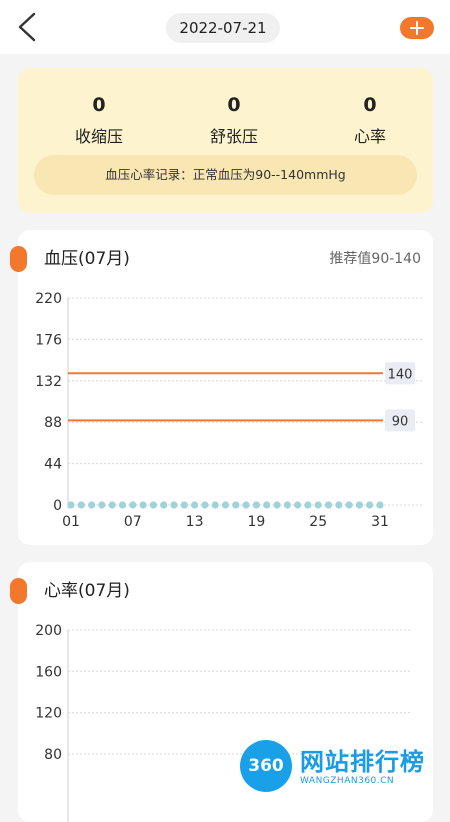  What do you see at coordinates (195, 522) in the screenshot?
I see `x-tick-label: 13` at bounding box center [195, 522].